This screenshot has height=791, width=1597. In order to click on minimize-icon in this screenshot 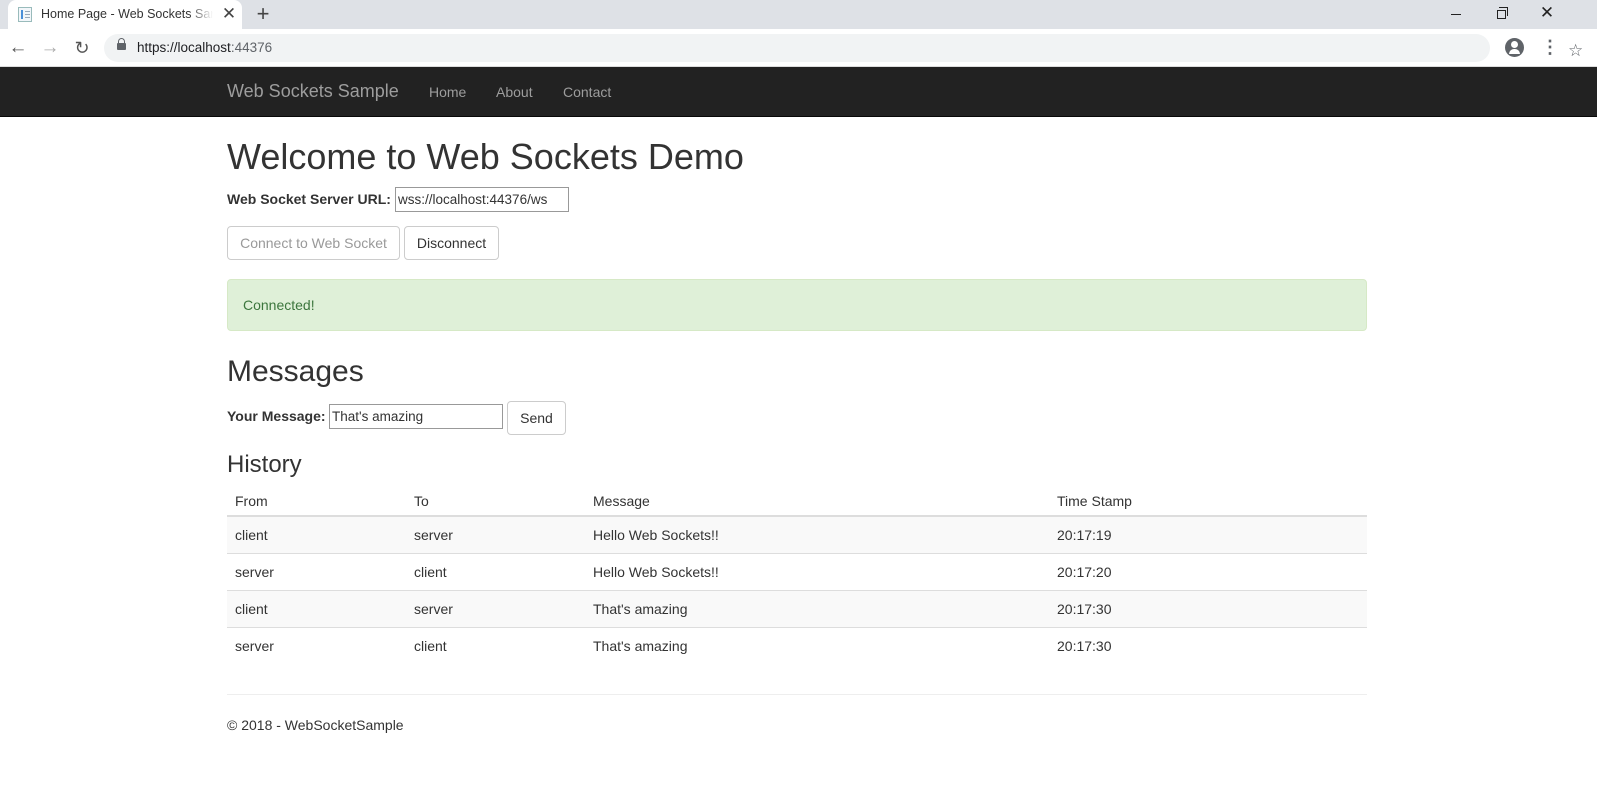, I will do `click(1456, 14)`.